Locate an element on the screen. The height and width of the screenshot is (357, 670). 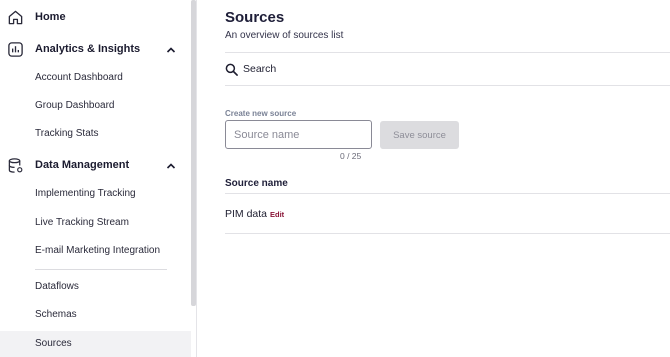
sidebar-item-label: Live Tracking Stream is located at coordinates (82, 222).